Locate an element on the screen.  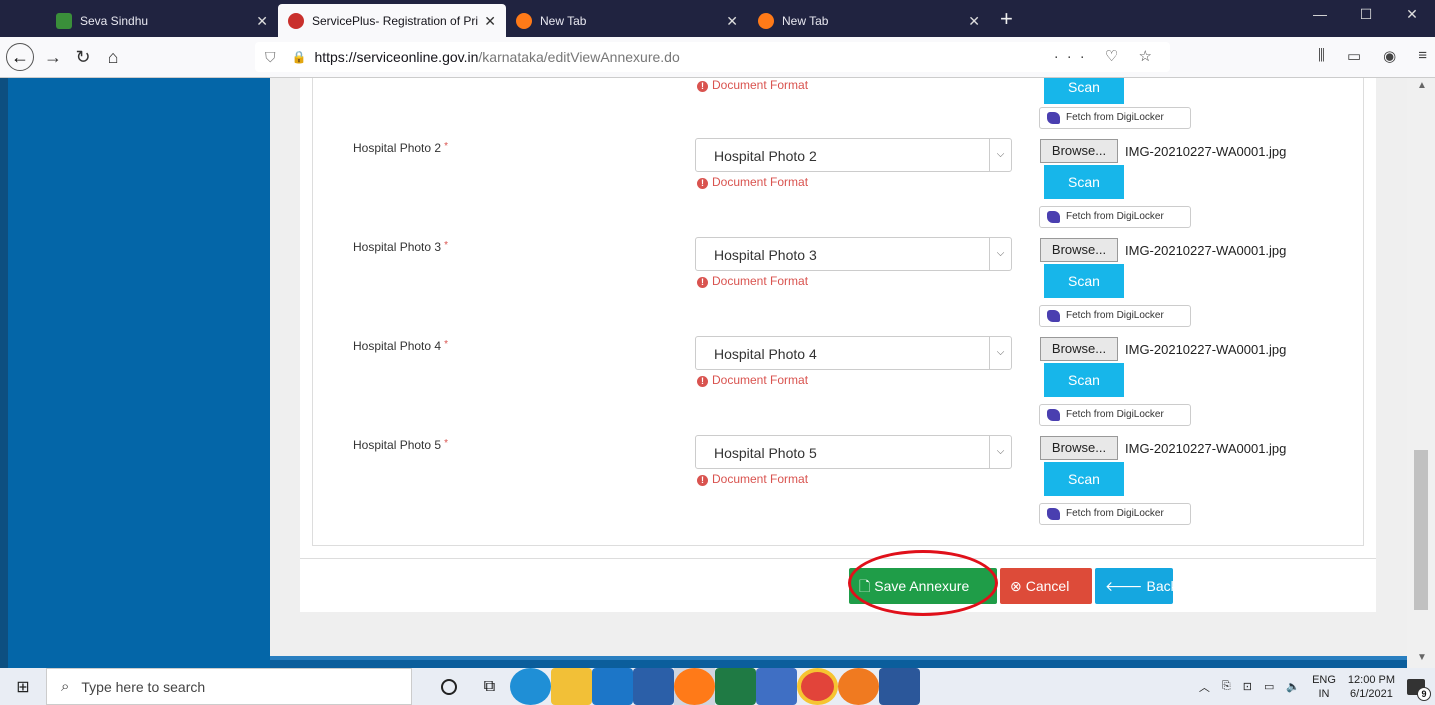
tray-chevron-icon: ︿ is located at coordinates (1204, 687).